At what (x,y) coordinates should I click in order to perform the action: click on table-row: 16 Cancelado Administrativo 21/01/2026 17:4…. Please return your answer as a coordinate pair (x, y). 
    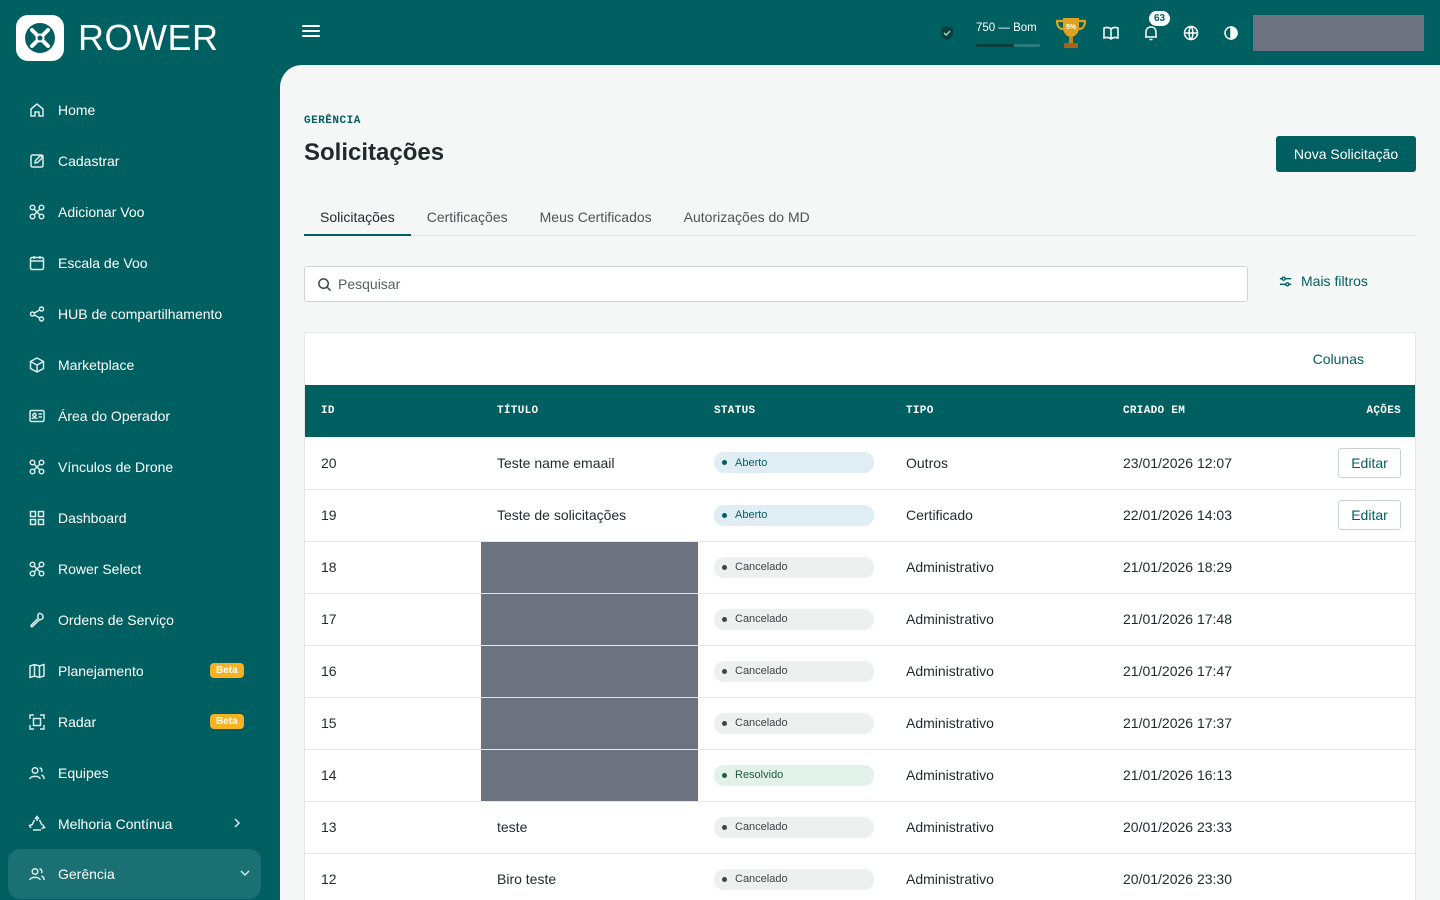
    Looking at the image, I should click on (860, 671).